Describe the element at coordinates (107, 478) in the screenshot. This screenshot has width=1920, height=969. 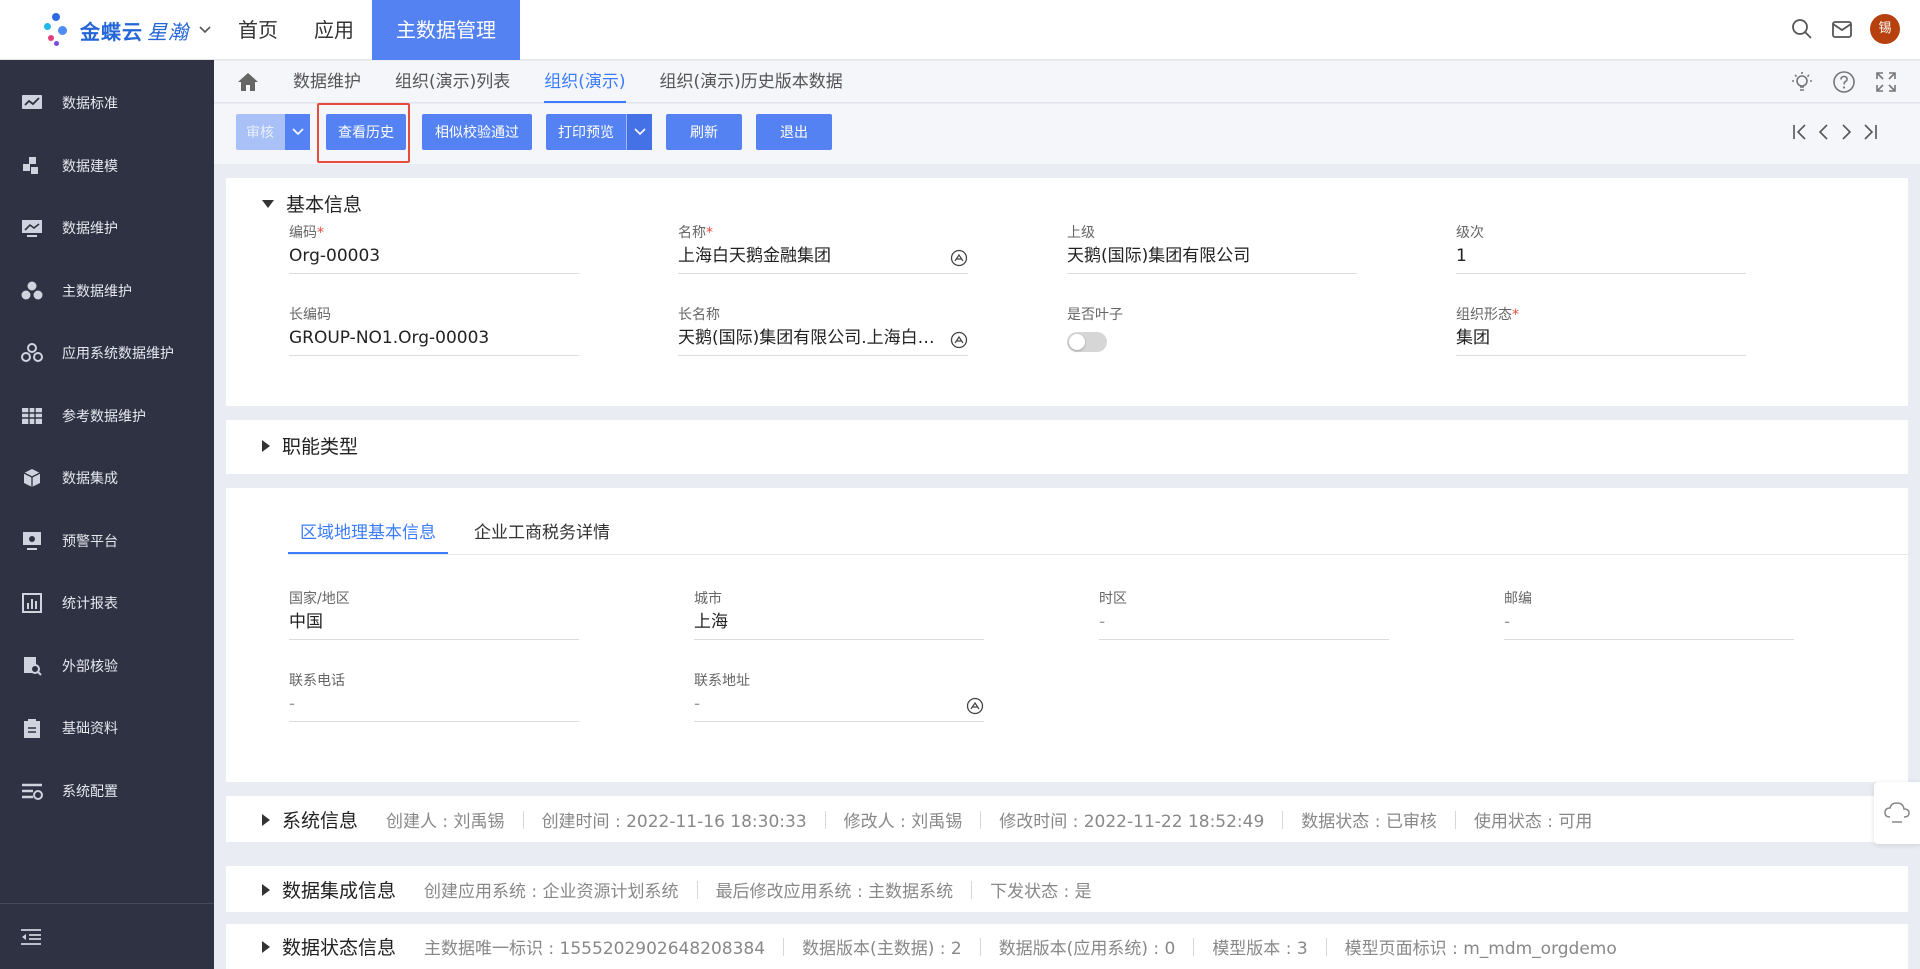
I see `sidebar-item-integration: 数据集成` at that location.